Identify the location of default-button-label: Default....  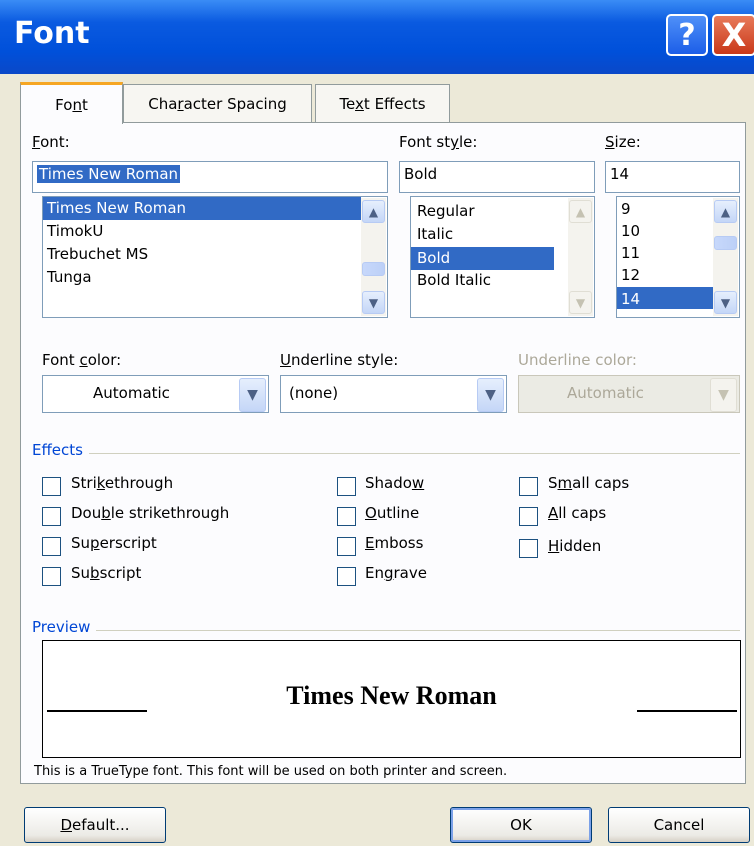
(95, 825).